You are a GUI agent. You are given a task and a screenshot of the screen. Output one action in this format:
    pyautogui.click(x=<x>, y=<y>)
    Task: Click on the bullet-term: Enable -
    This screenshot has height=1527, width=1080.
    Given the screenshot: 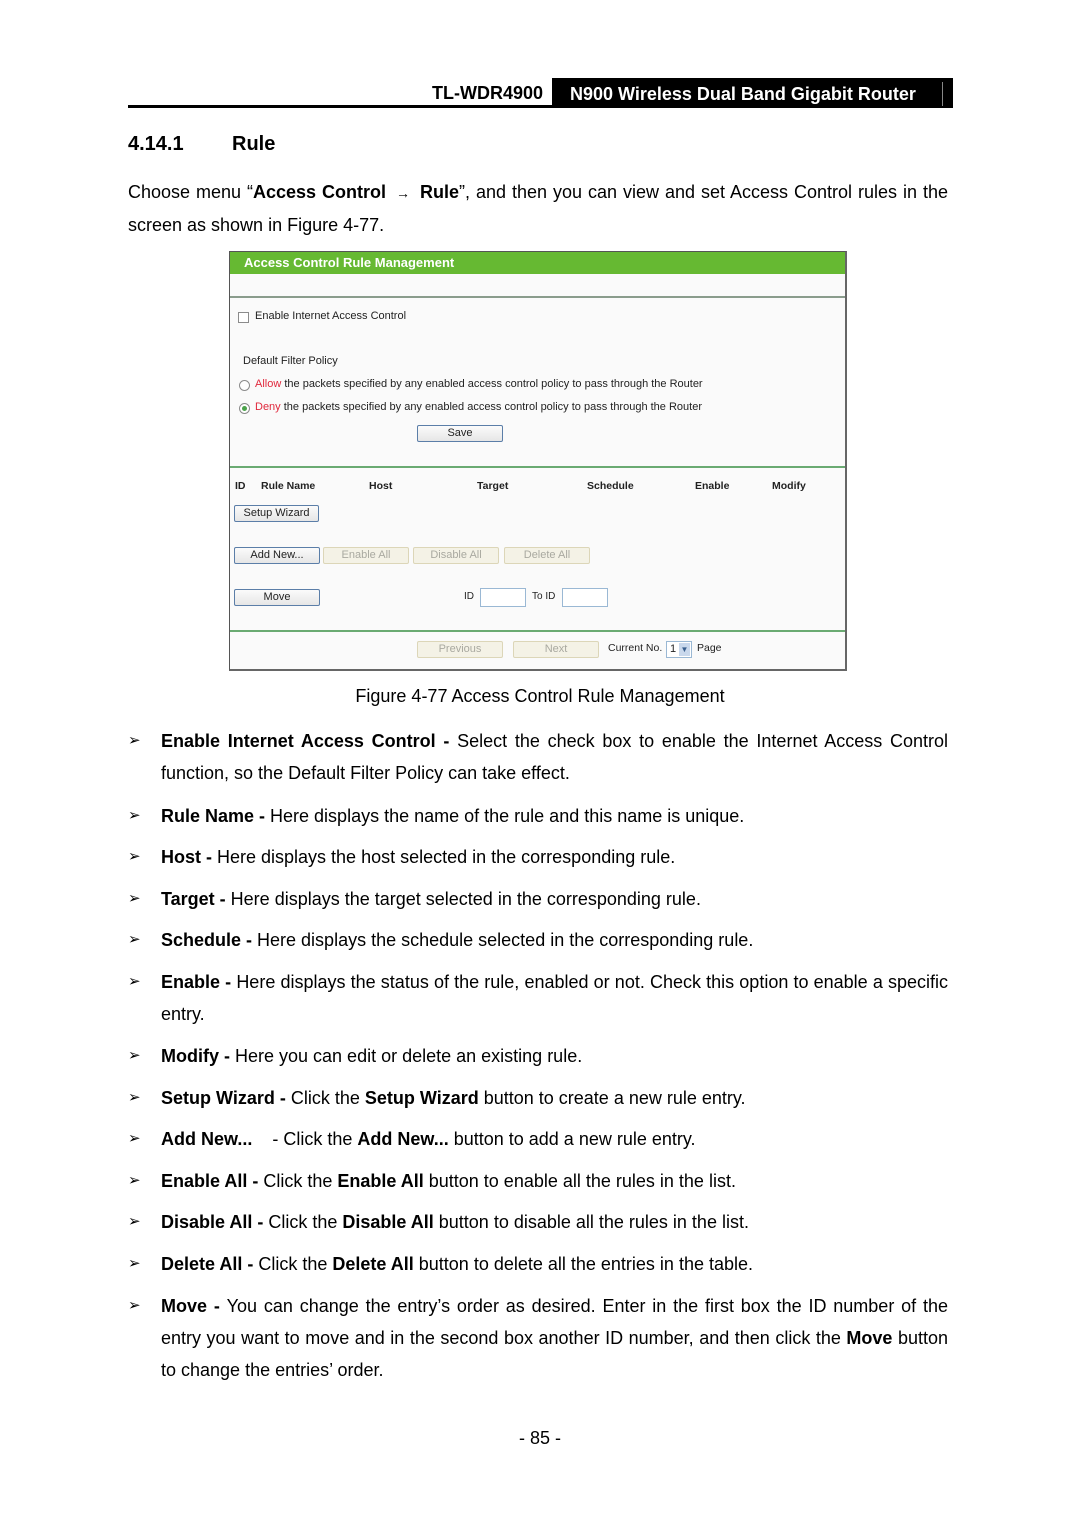 What is the action you would take?
    pyautogui.click(x=199, y=982)
    